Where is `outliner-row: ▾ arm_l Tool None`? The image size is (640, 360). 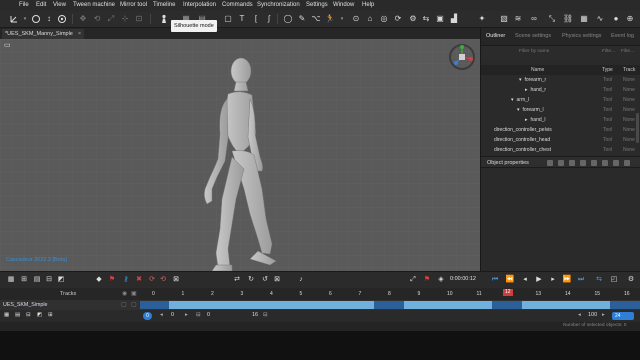 outliner-row: ▾ arm_l Tool None is located at coordinates (560, 100).